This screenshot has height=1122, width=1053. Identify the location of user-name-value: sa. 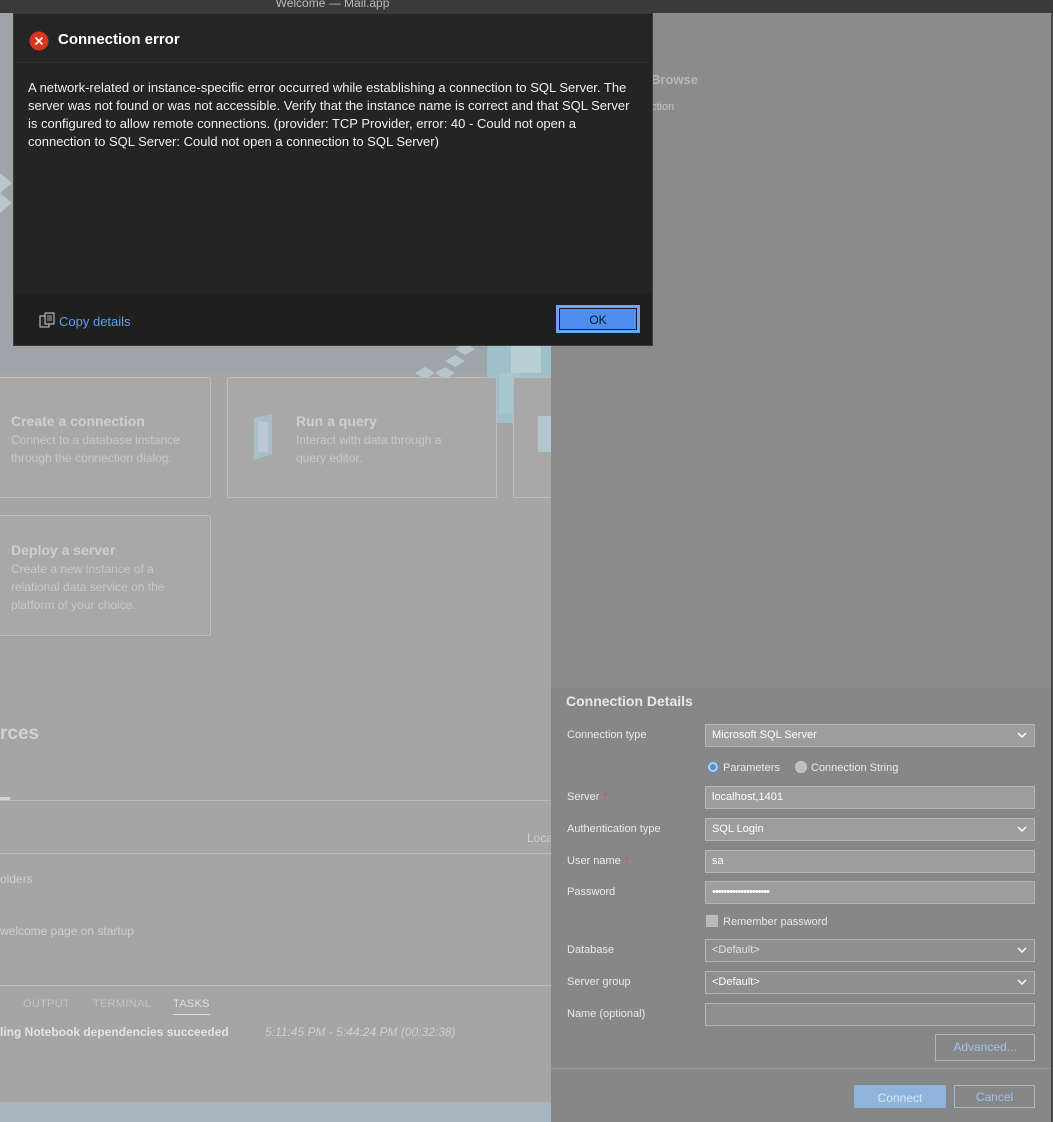
(718, 861).